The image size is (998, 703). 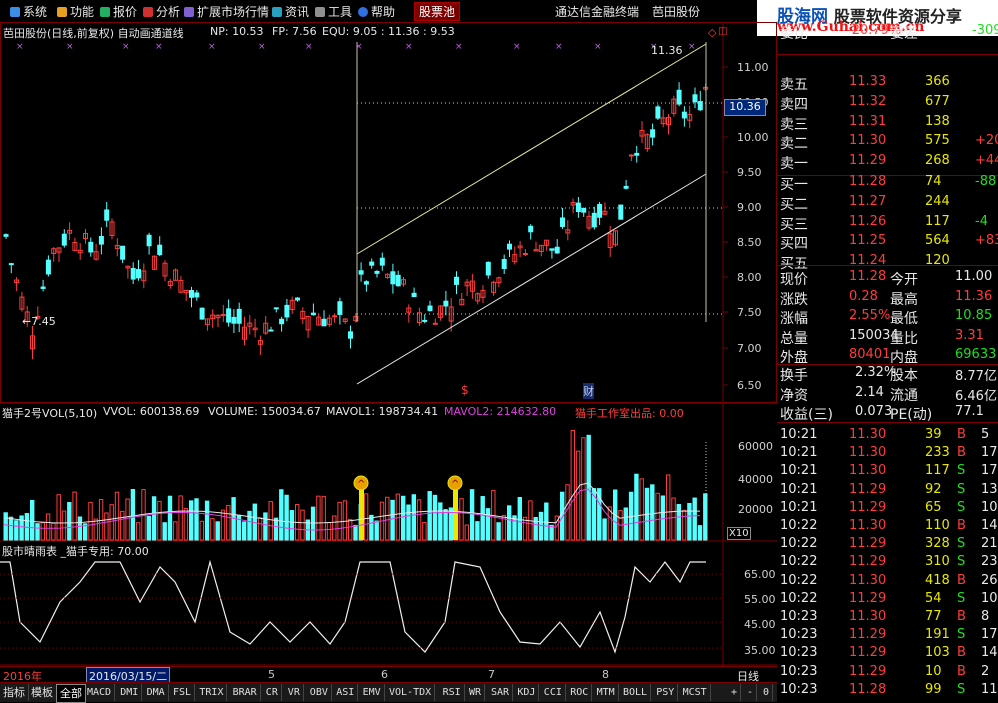 I want to click on tab-fsl: FSL, so click(x=183, y=692).